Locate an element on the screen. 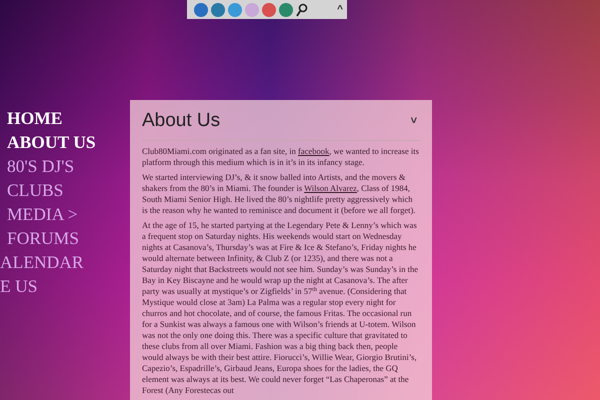 The width and height of the screenshot is (600, 400). text-link: facebook is located at coordinates (314, 151).